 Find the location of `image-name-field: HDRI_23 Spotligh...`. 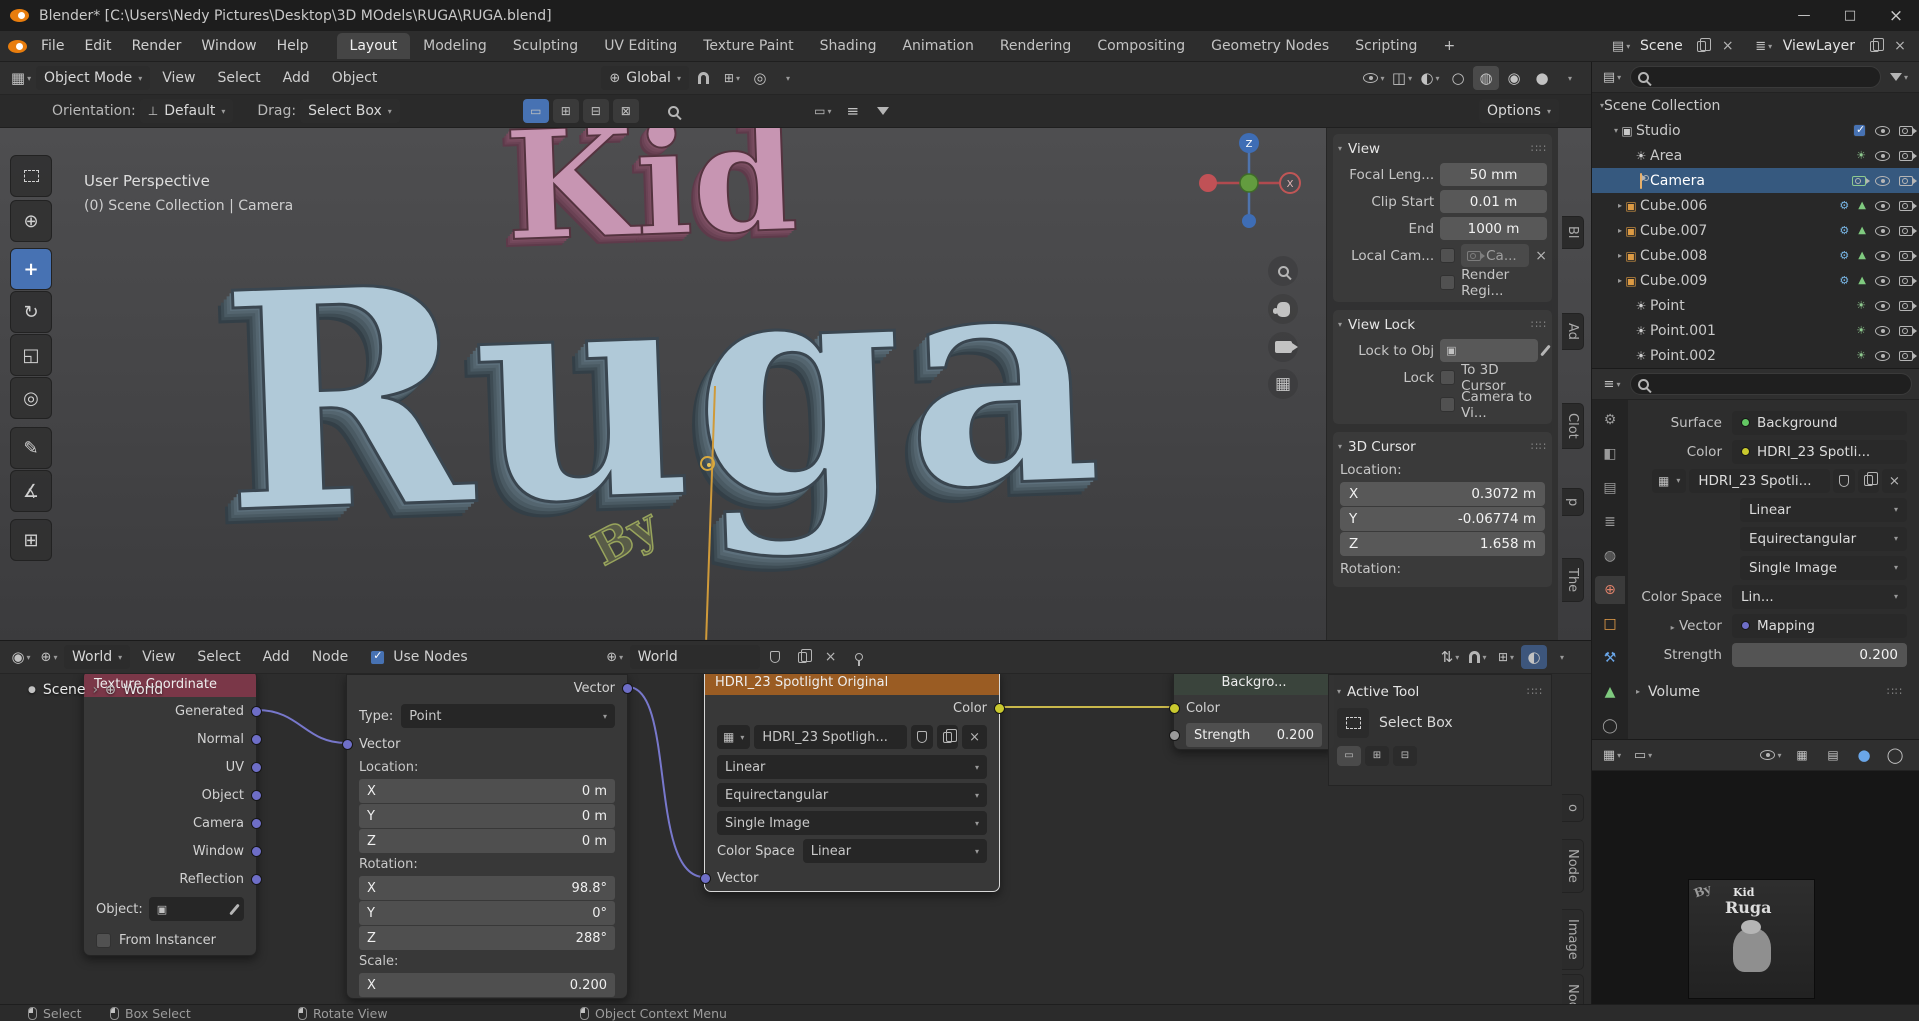

image-name-field: HDRI_23 Spotligh... is located at coordinates (831, 737).